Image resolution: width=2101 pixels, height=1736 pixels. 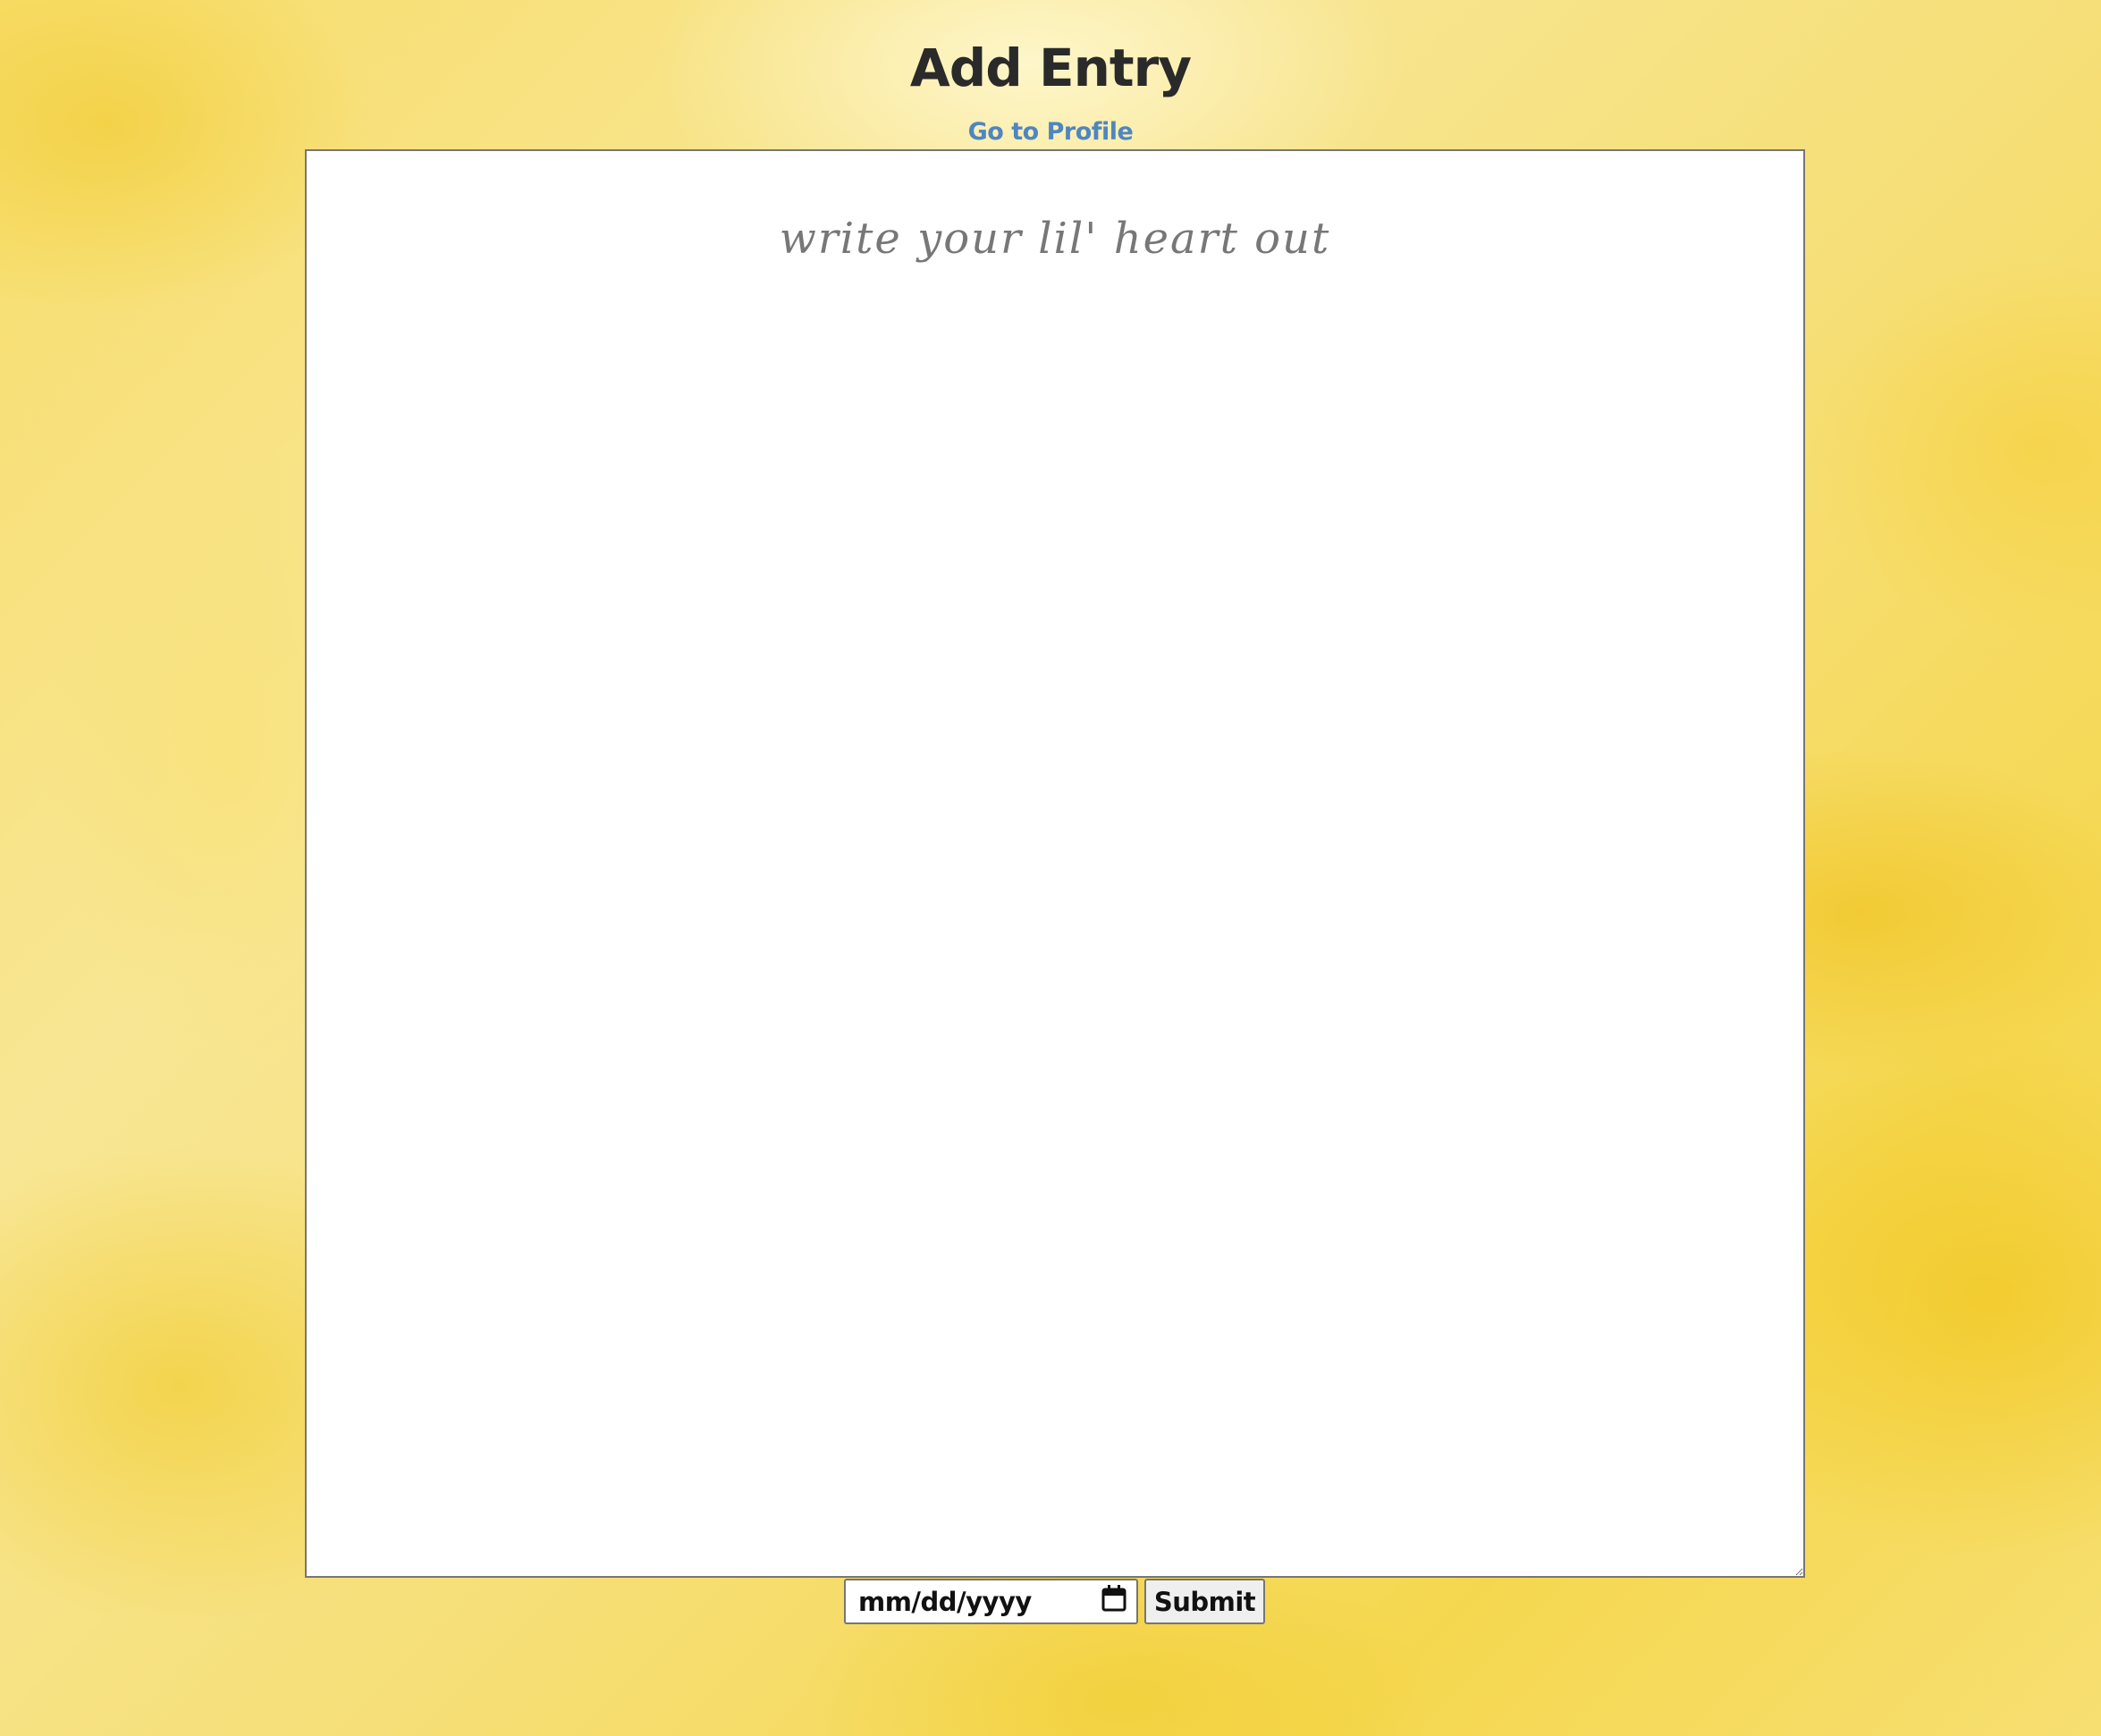 I want to click on submit-button: Submit, so click(x=1204, y=1601).